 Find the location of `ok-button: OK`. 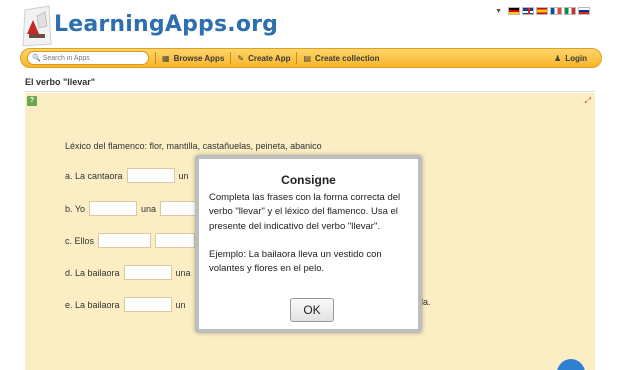

ok-button: OK is located at coordinates (312, 310).